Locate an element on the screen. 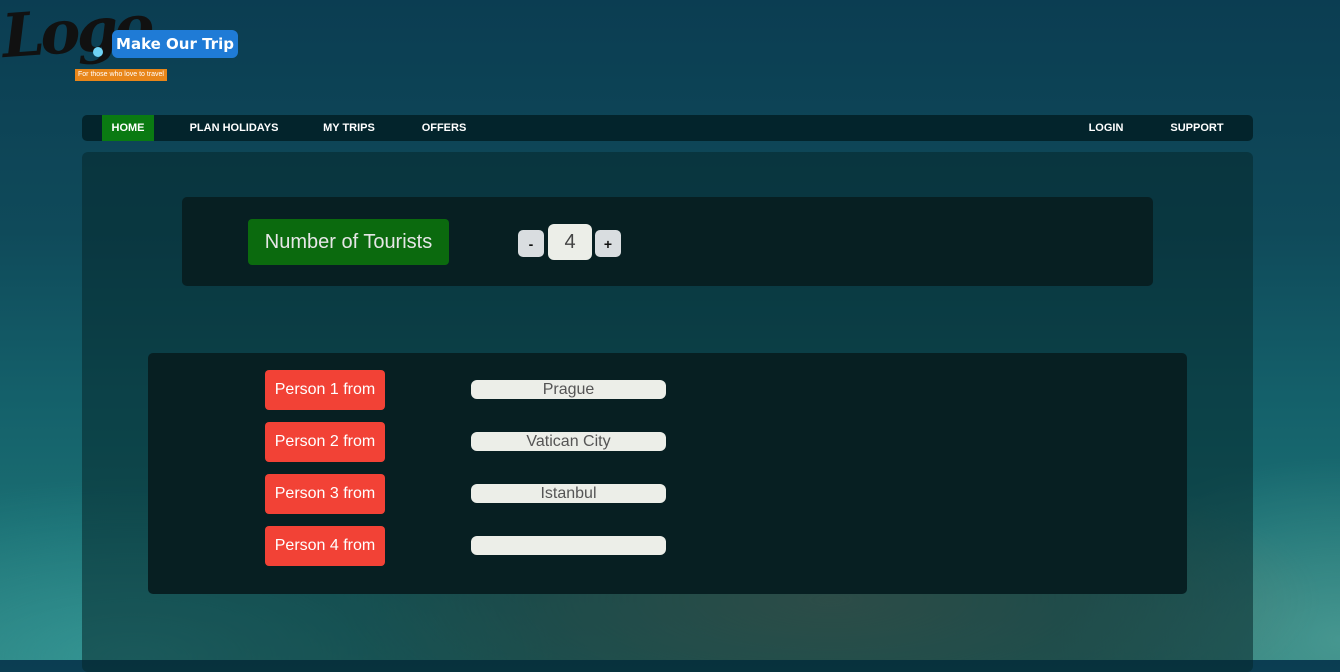 This screenshot has width=1340, height=672. brand-tagline: For those who love to travel is located at coordinates (121, 75).